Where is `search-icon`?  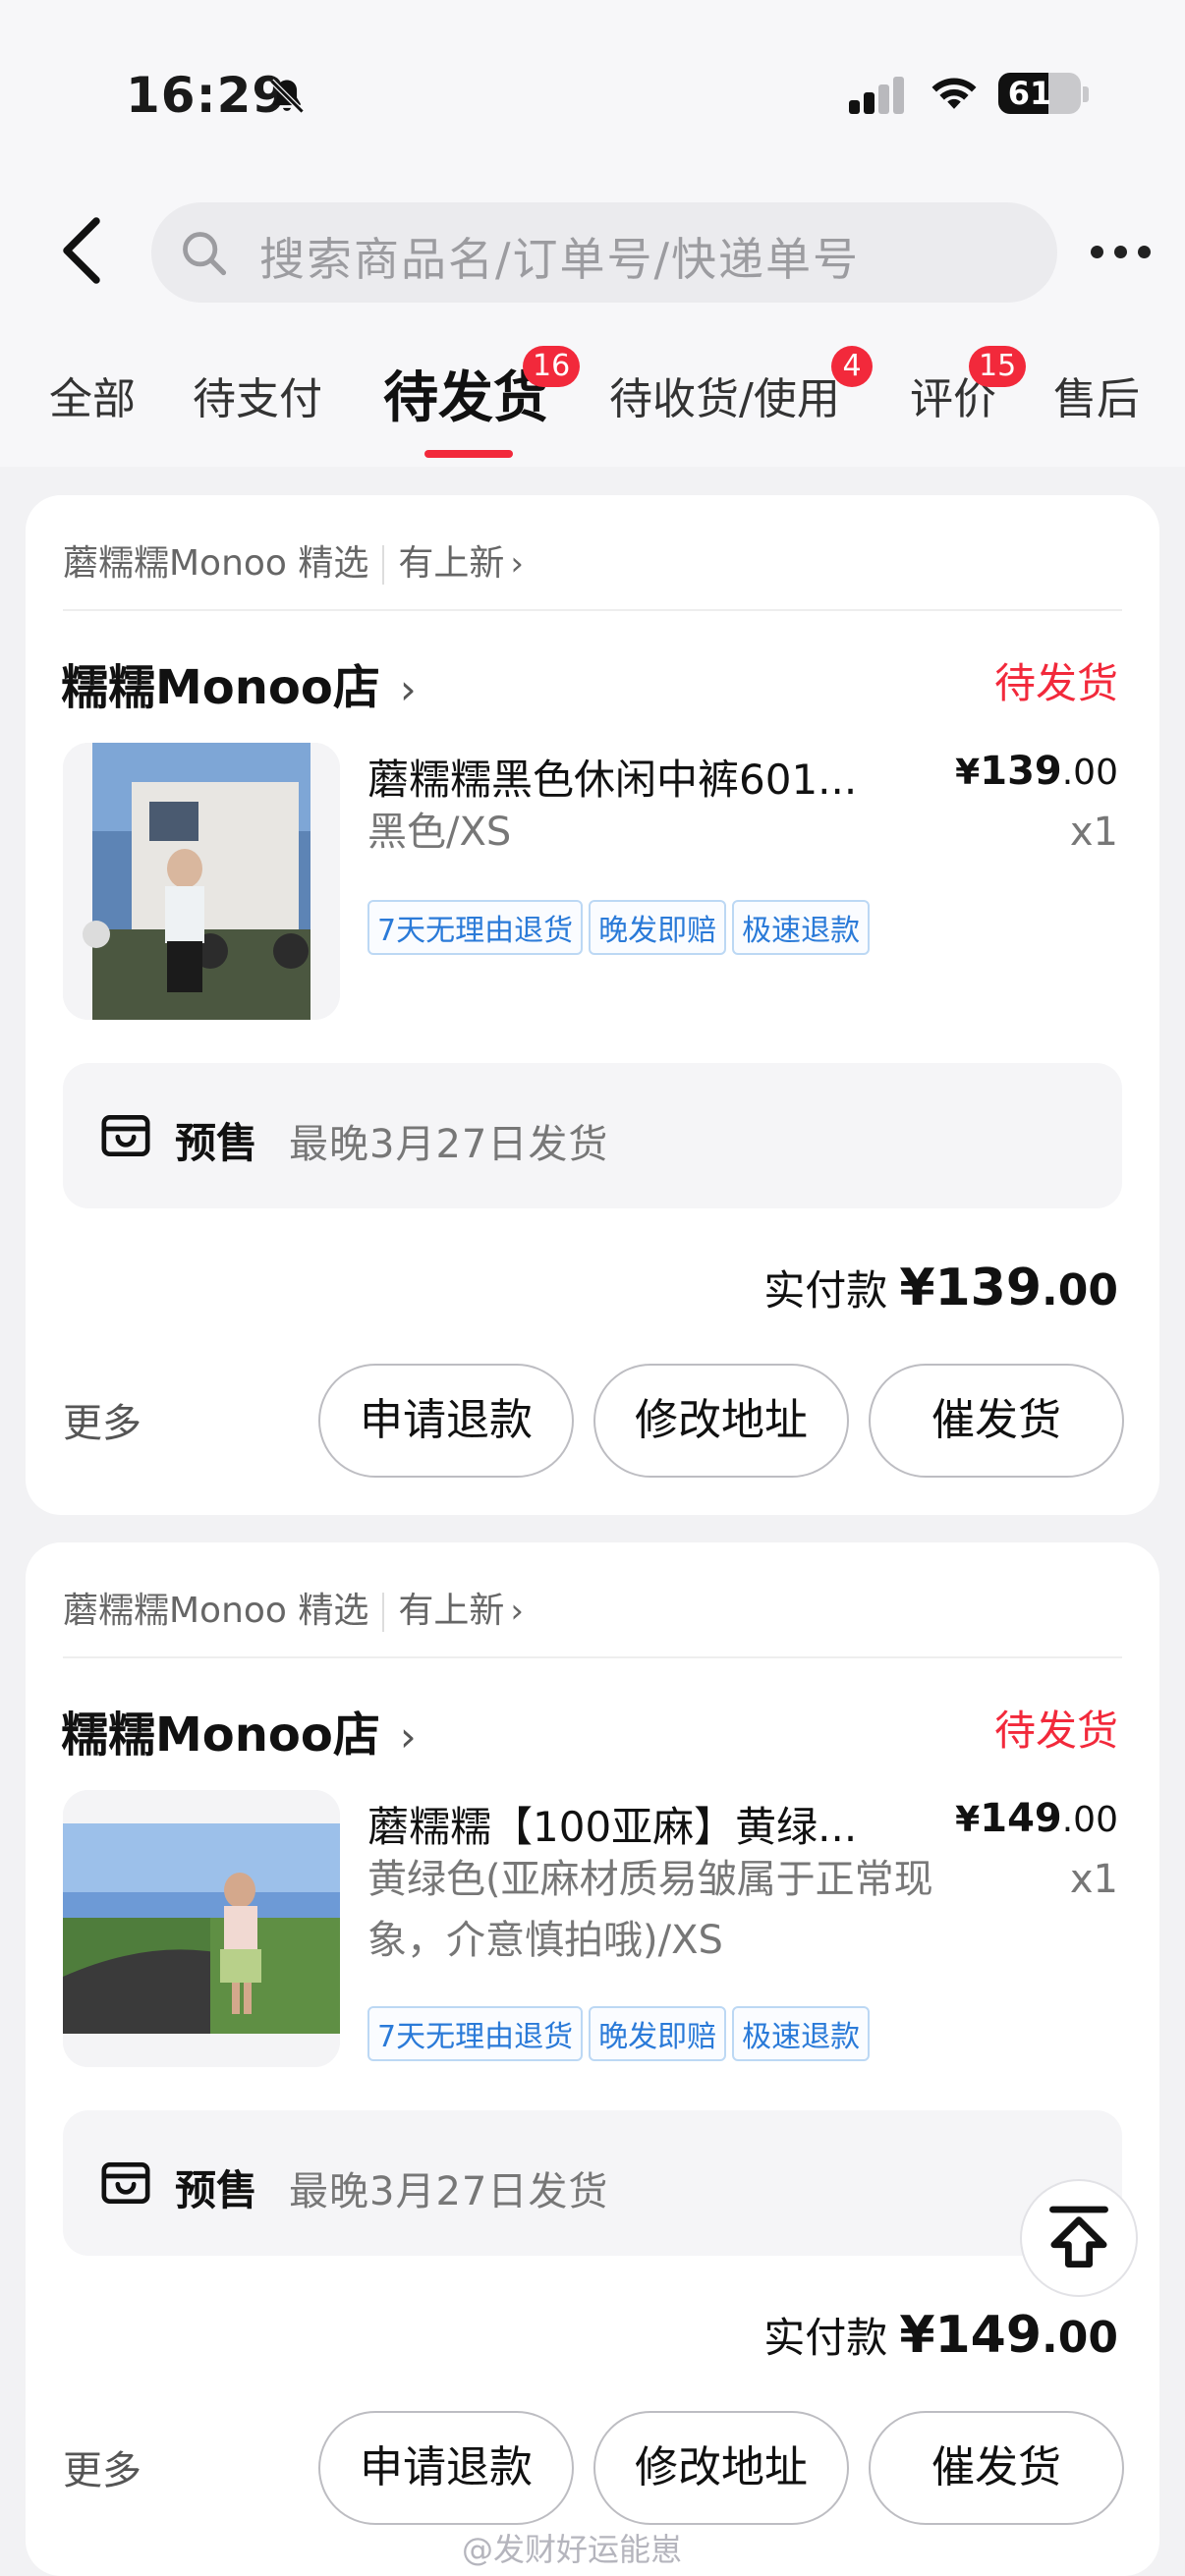 search-icon is located at coordinates (205, 254).